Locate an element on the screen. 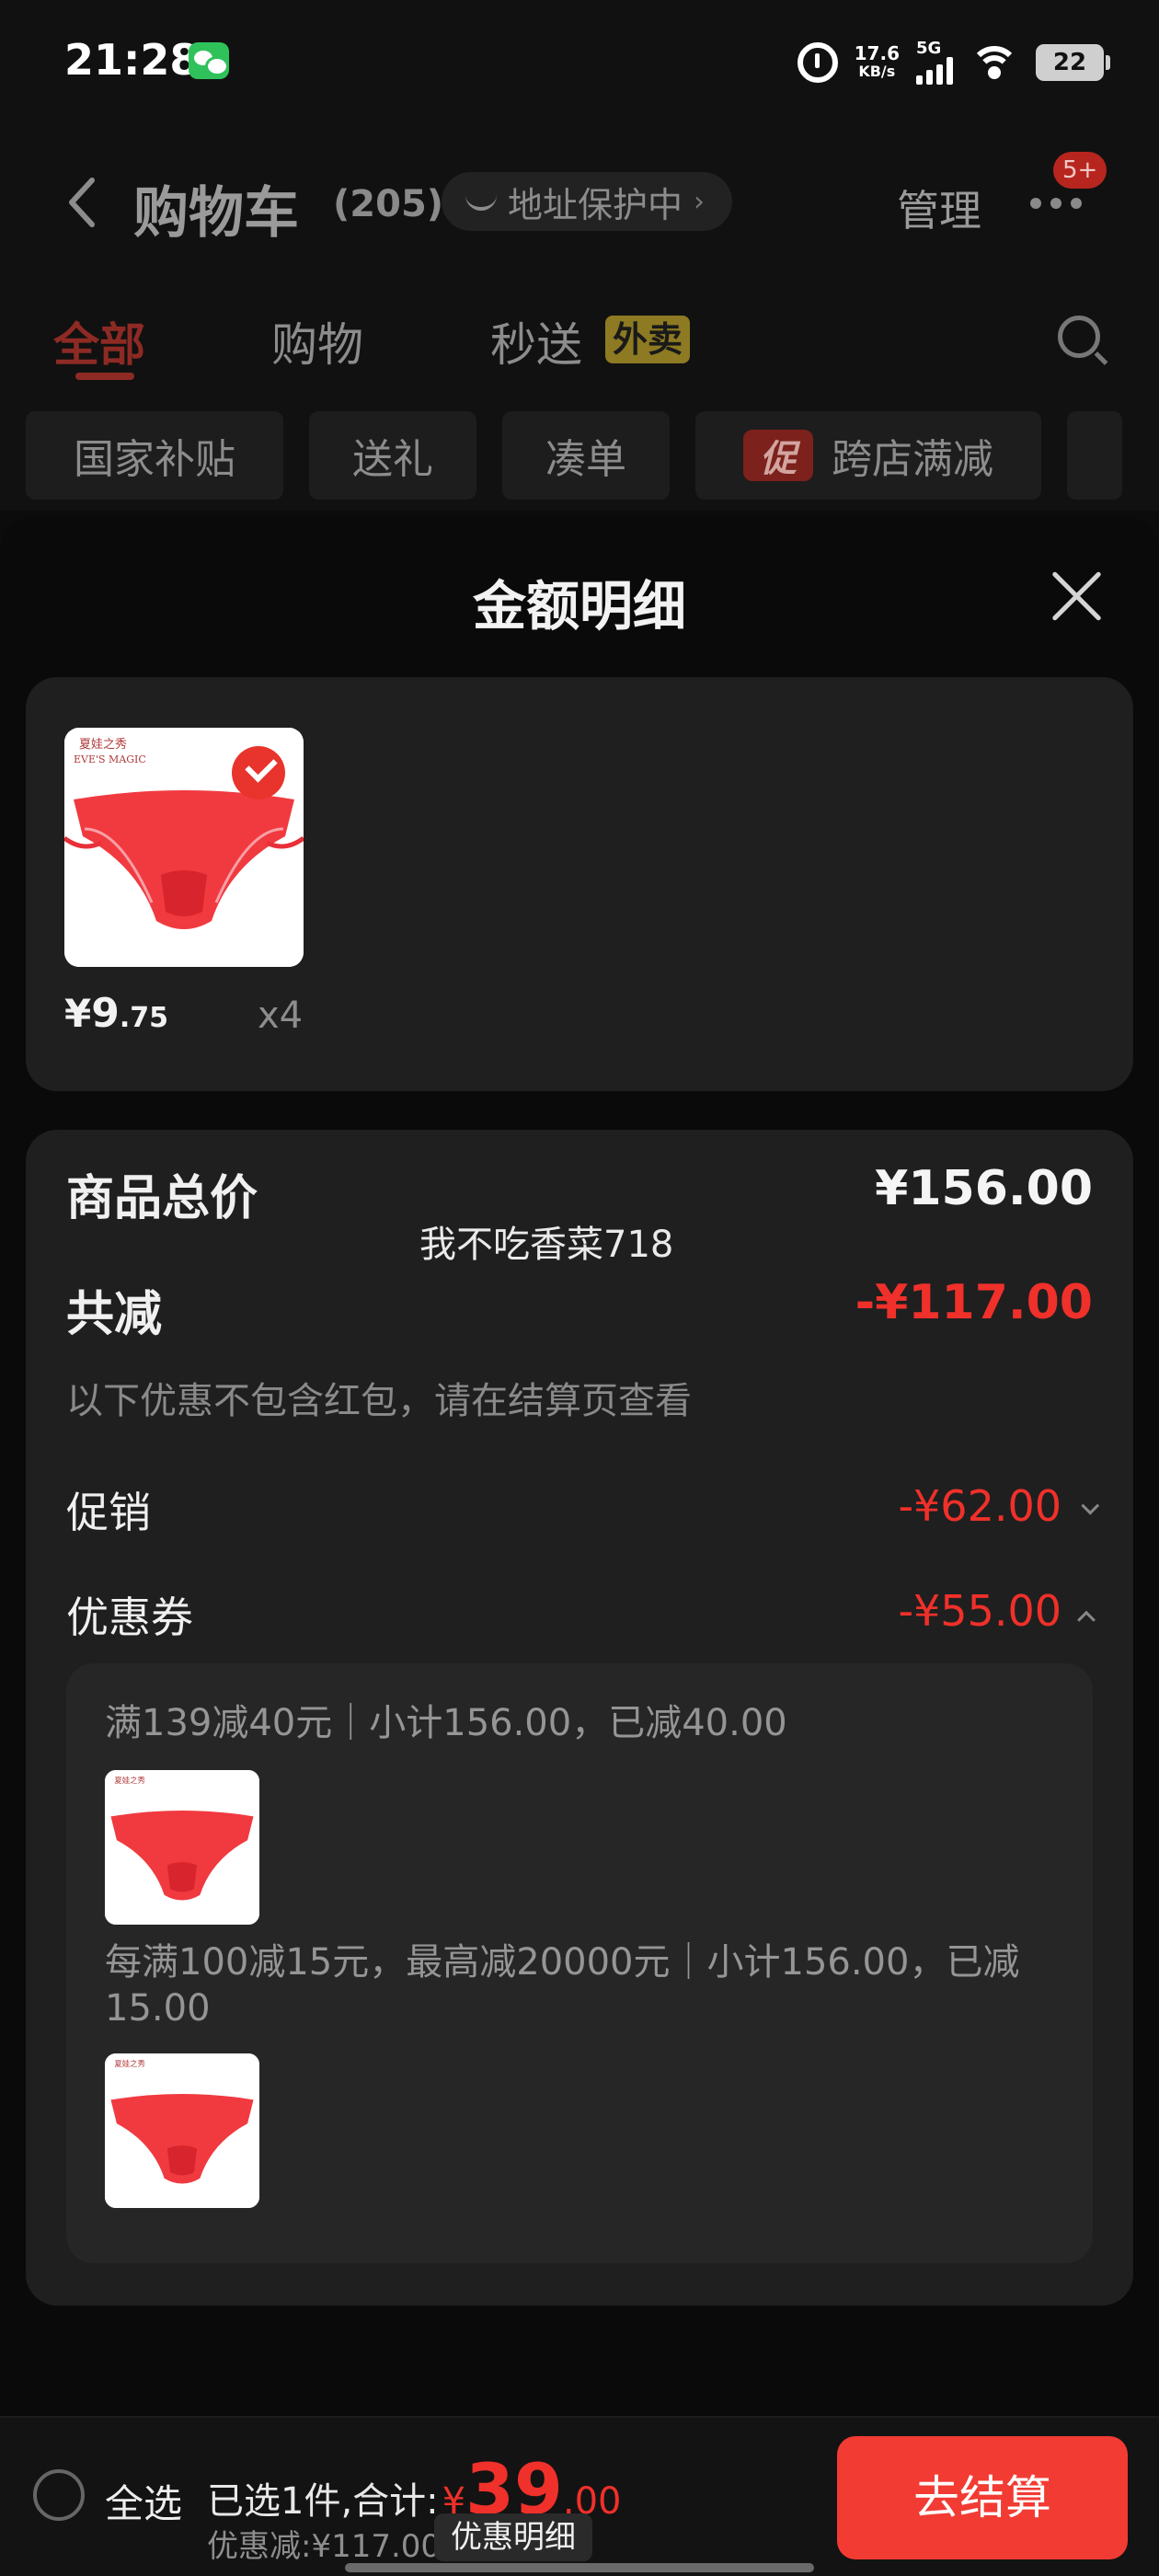 The width and height of the screenshot is (1159, 2576). net-speed-value: 17.6 is located at coordinates (877, 53).